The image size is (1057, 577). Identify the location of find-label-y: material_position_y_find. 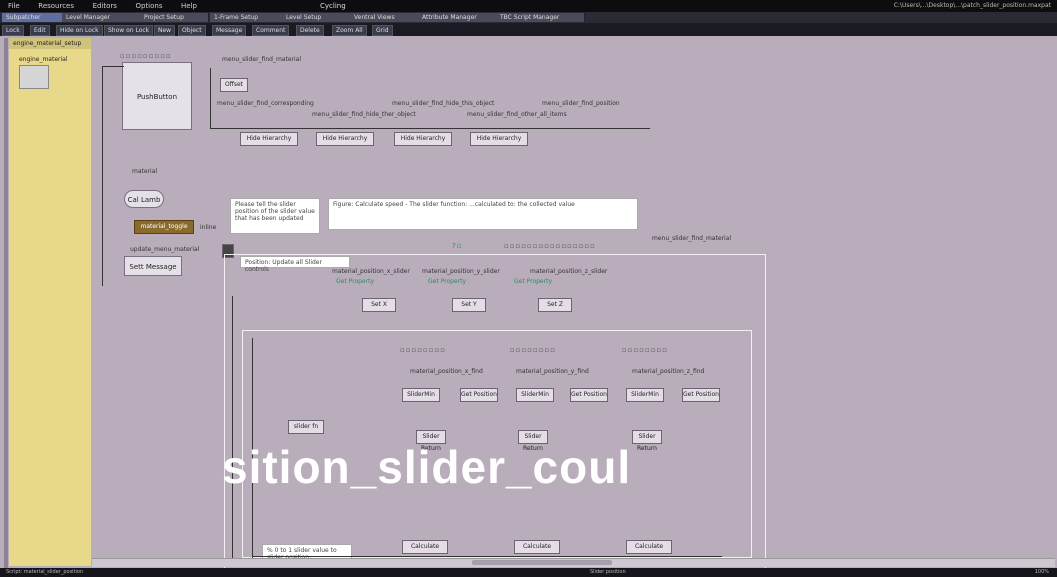
(552, 371).